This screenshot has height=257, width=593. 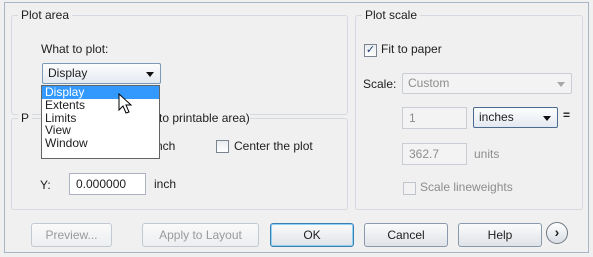 I want to click on drawing-units-input: 362.7, so click(x=434, y=154).